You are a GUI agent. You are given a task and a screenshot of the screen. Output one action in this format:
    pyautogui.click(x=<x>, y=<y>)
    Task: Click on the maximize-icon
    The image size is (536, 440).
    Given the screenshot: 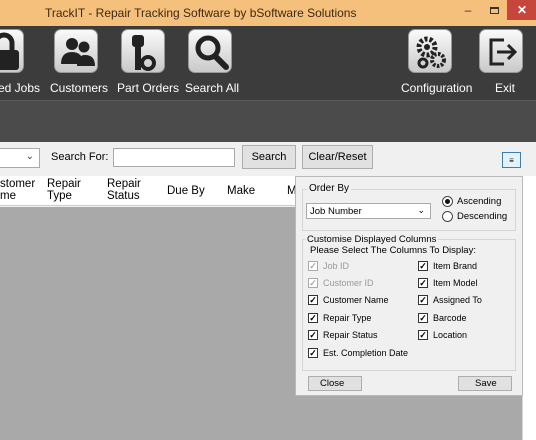 What is the action you would take?
    pyautogui.click(x=494, y=10)
    